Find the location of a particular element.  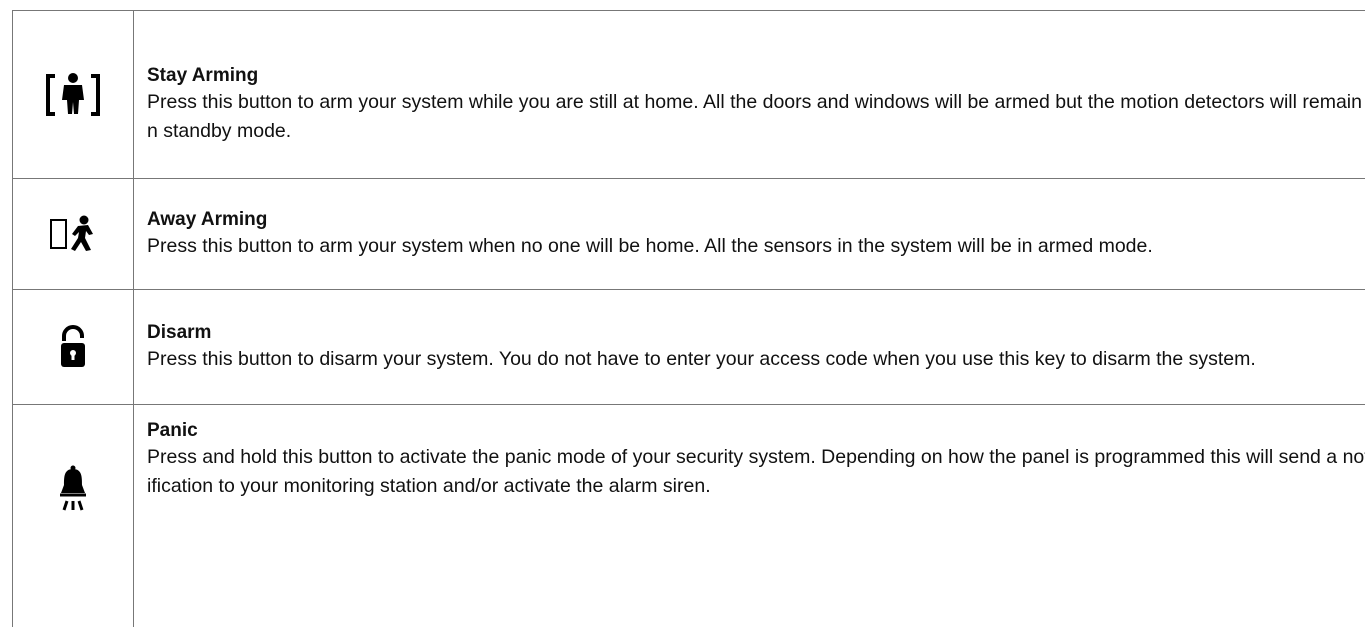

row-title: Disarm is located at coordinates (179, 332).